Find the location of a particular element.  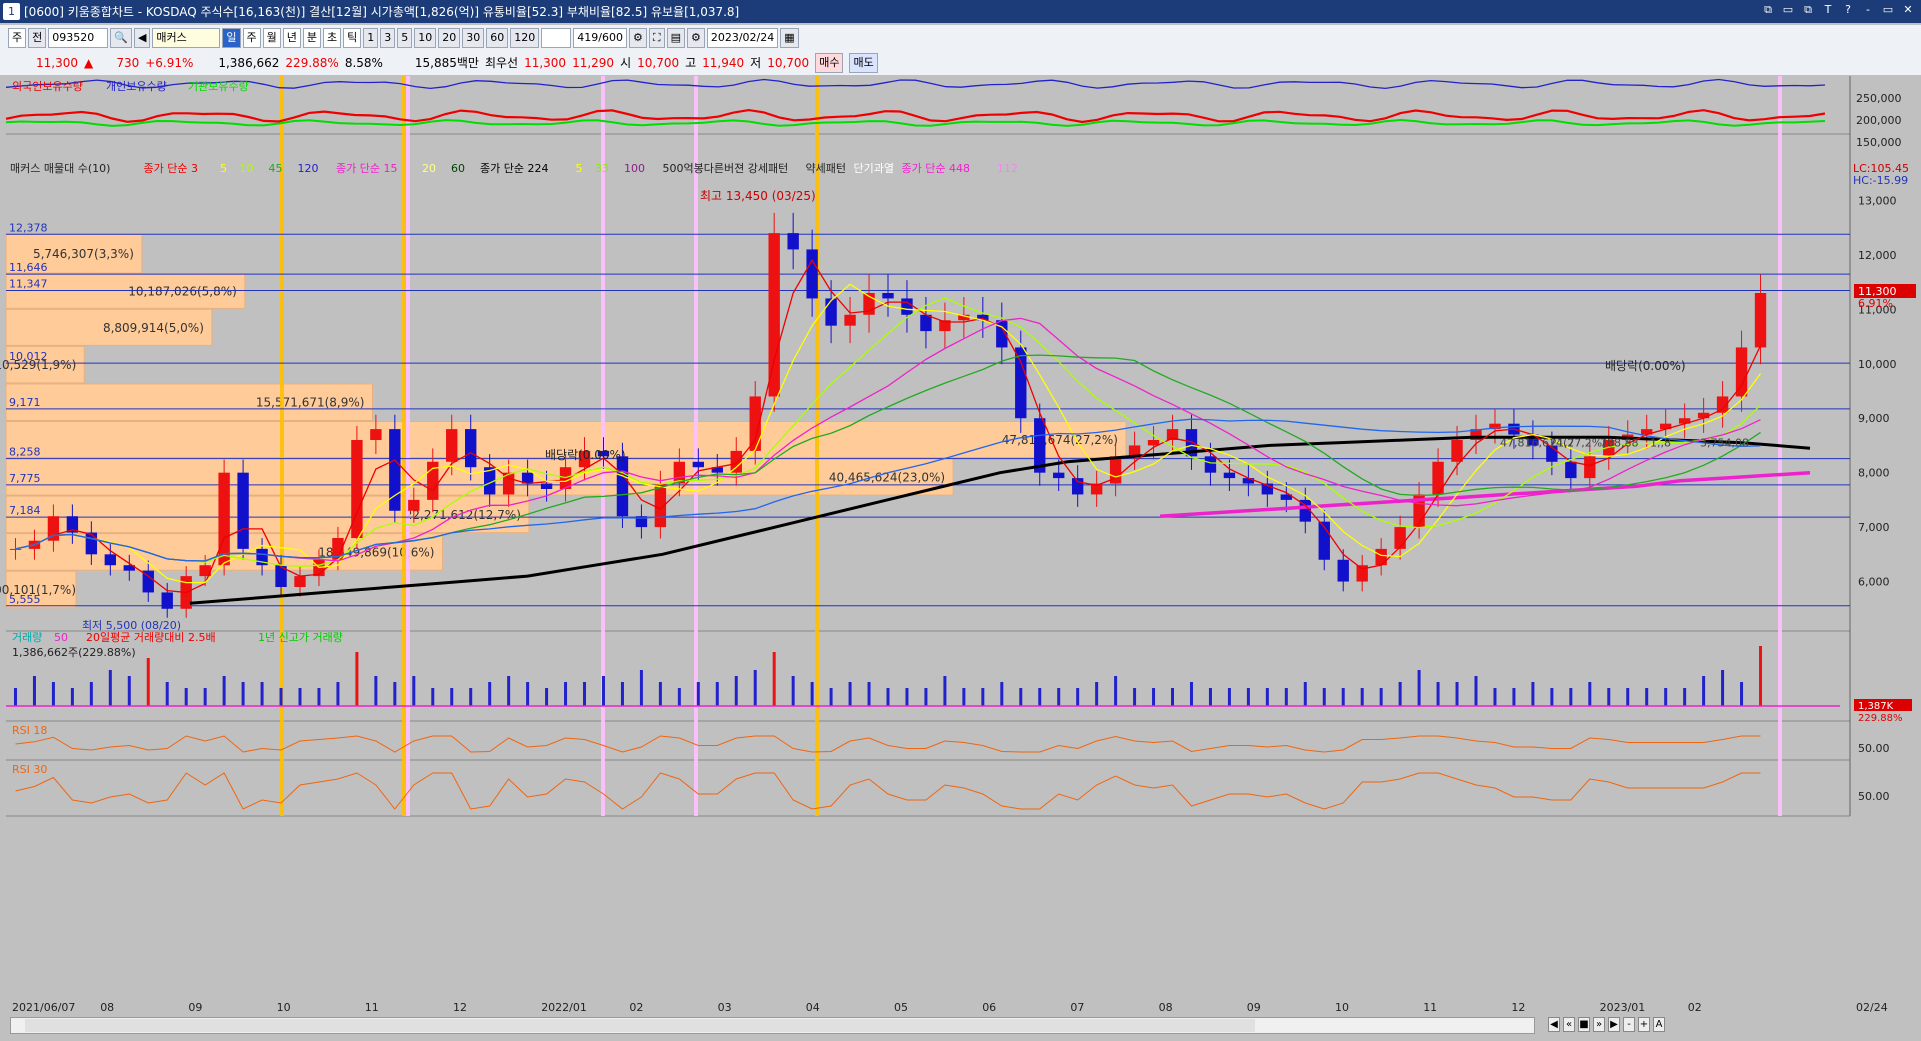

volume-profile-box is located at coordinates (479, 477).